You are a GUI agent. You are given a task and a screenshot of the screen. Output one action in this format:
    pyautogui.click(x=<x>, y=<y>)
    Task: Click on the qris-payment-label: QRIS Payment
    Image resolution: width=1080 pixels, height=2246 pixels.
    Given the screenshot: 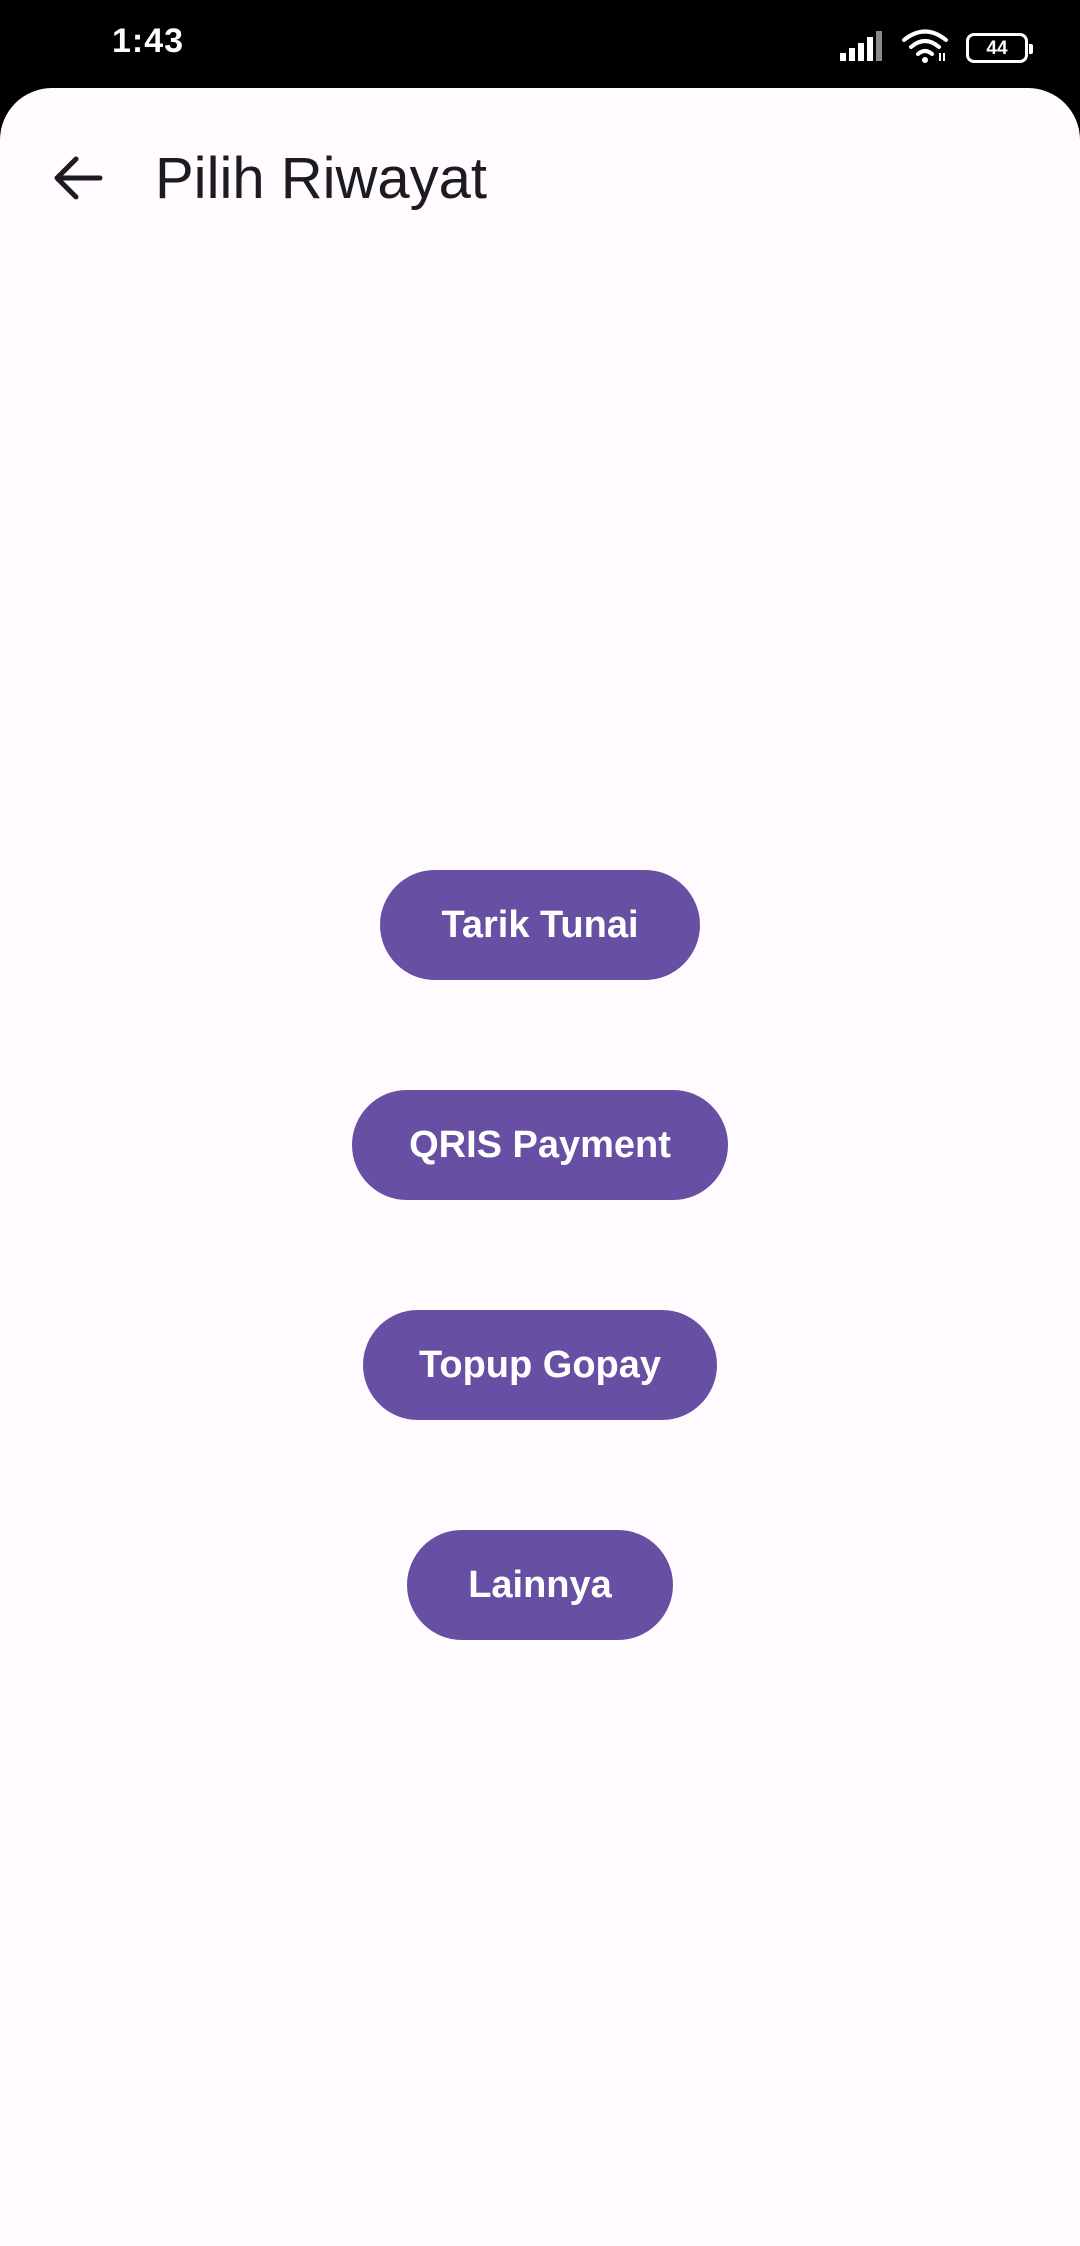 What is the action you would take?
    pyautogui.click(x=540, y=1144)
    